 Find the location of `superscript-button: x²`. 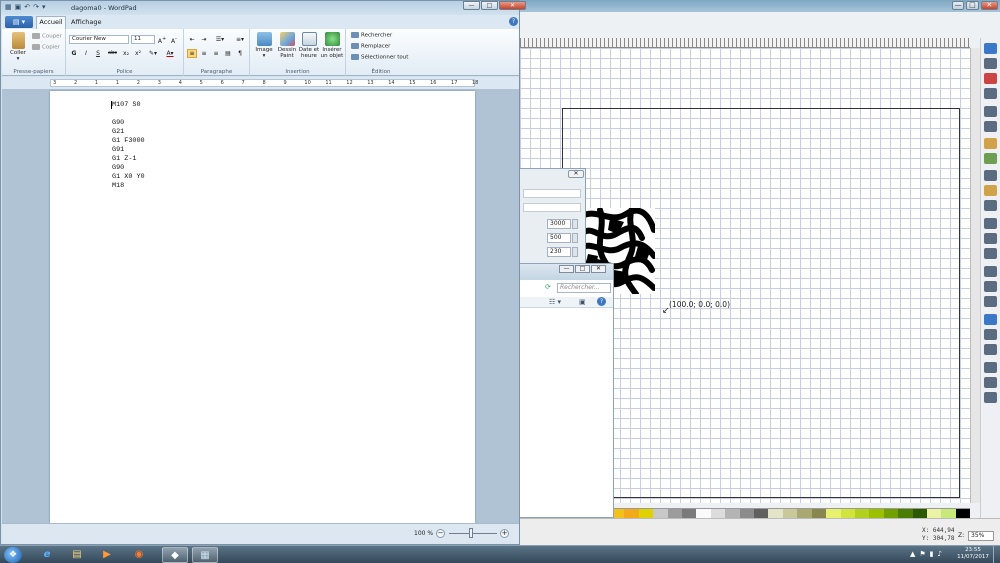

superscript-button: x² is located at coordinates (138, 53).